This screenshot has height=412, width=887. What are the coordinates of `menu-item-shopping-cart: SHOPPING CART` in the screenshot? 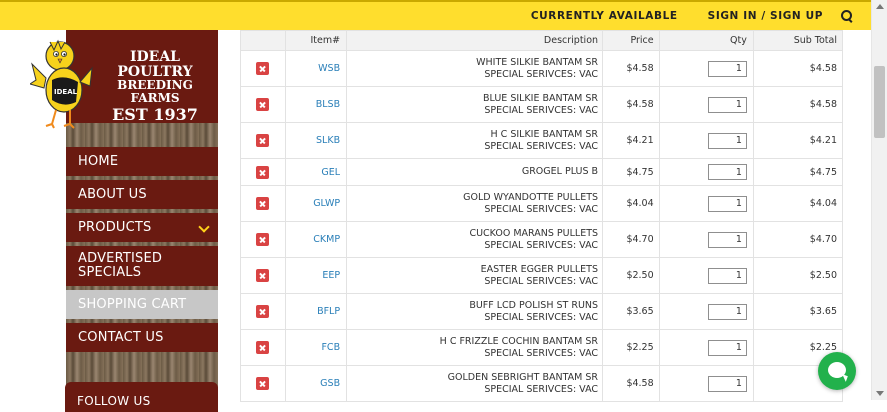 It's located at (142, 304).